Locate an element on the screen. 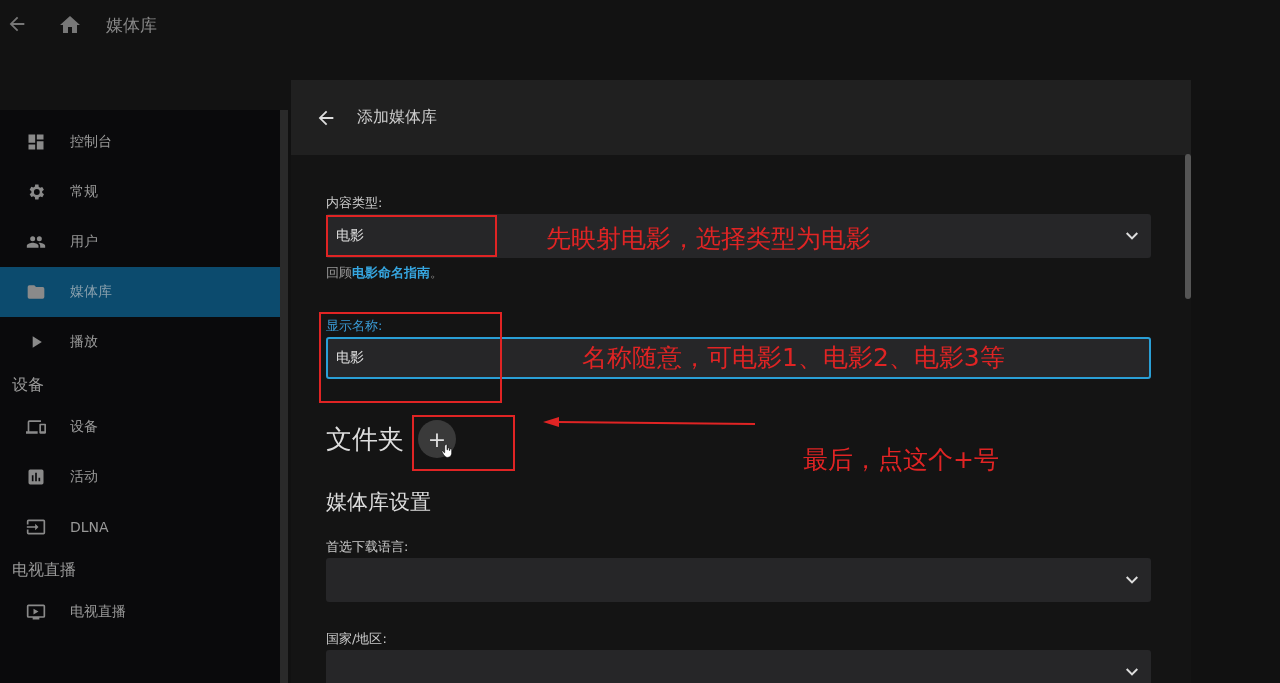  sidebar-item: 设备 is located at coordinates (140, 427).